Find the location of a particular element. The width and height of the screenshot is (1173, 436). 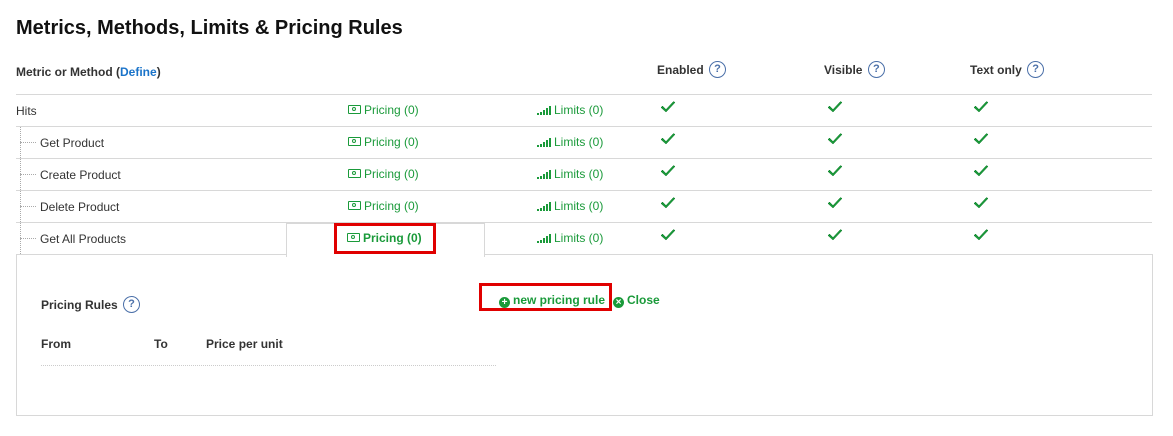

metric-column-header: Metric or Method (Define) is located at coordinates (88, 72).